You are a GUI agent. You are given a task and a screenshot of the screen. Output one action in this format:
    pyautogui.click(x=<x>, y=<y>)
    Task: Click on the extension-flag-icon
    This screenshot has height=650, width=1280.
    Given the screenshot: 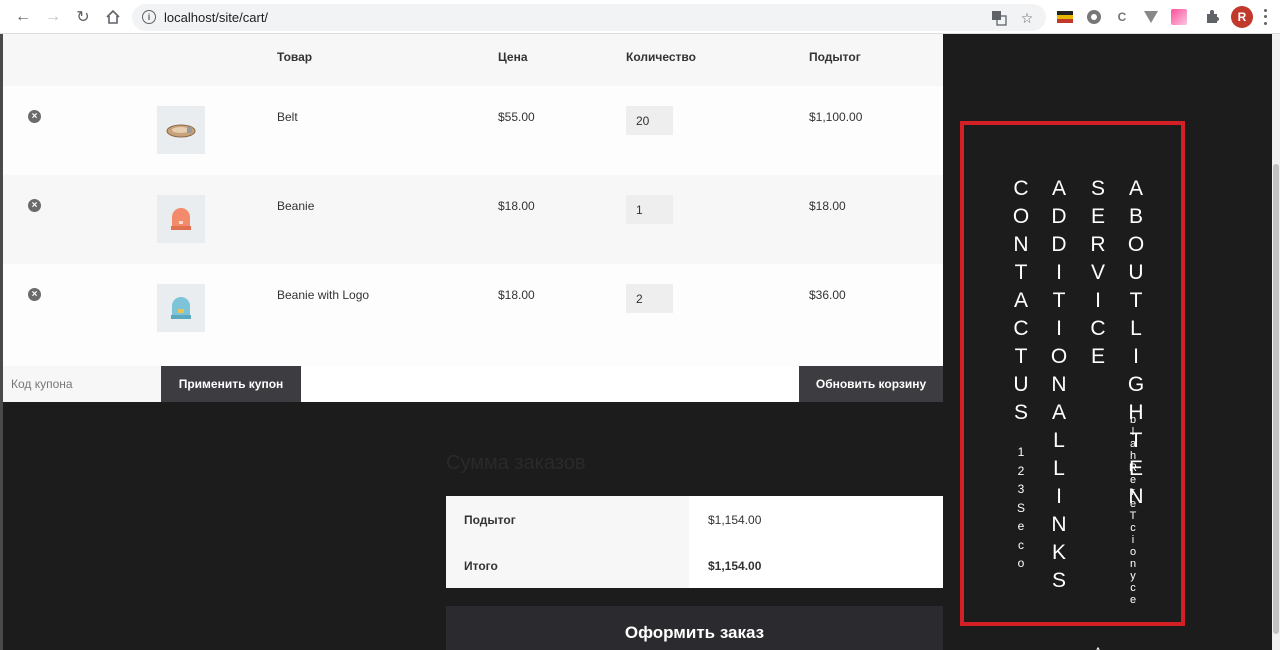 What is the action you would take?
    pyautogui.click(x=1065, y=17)
    